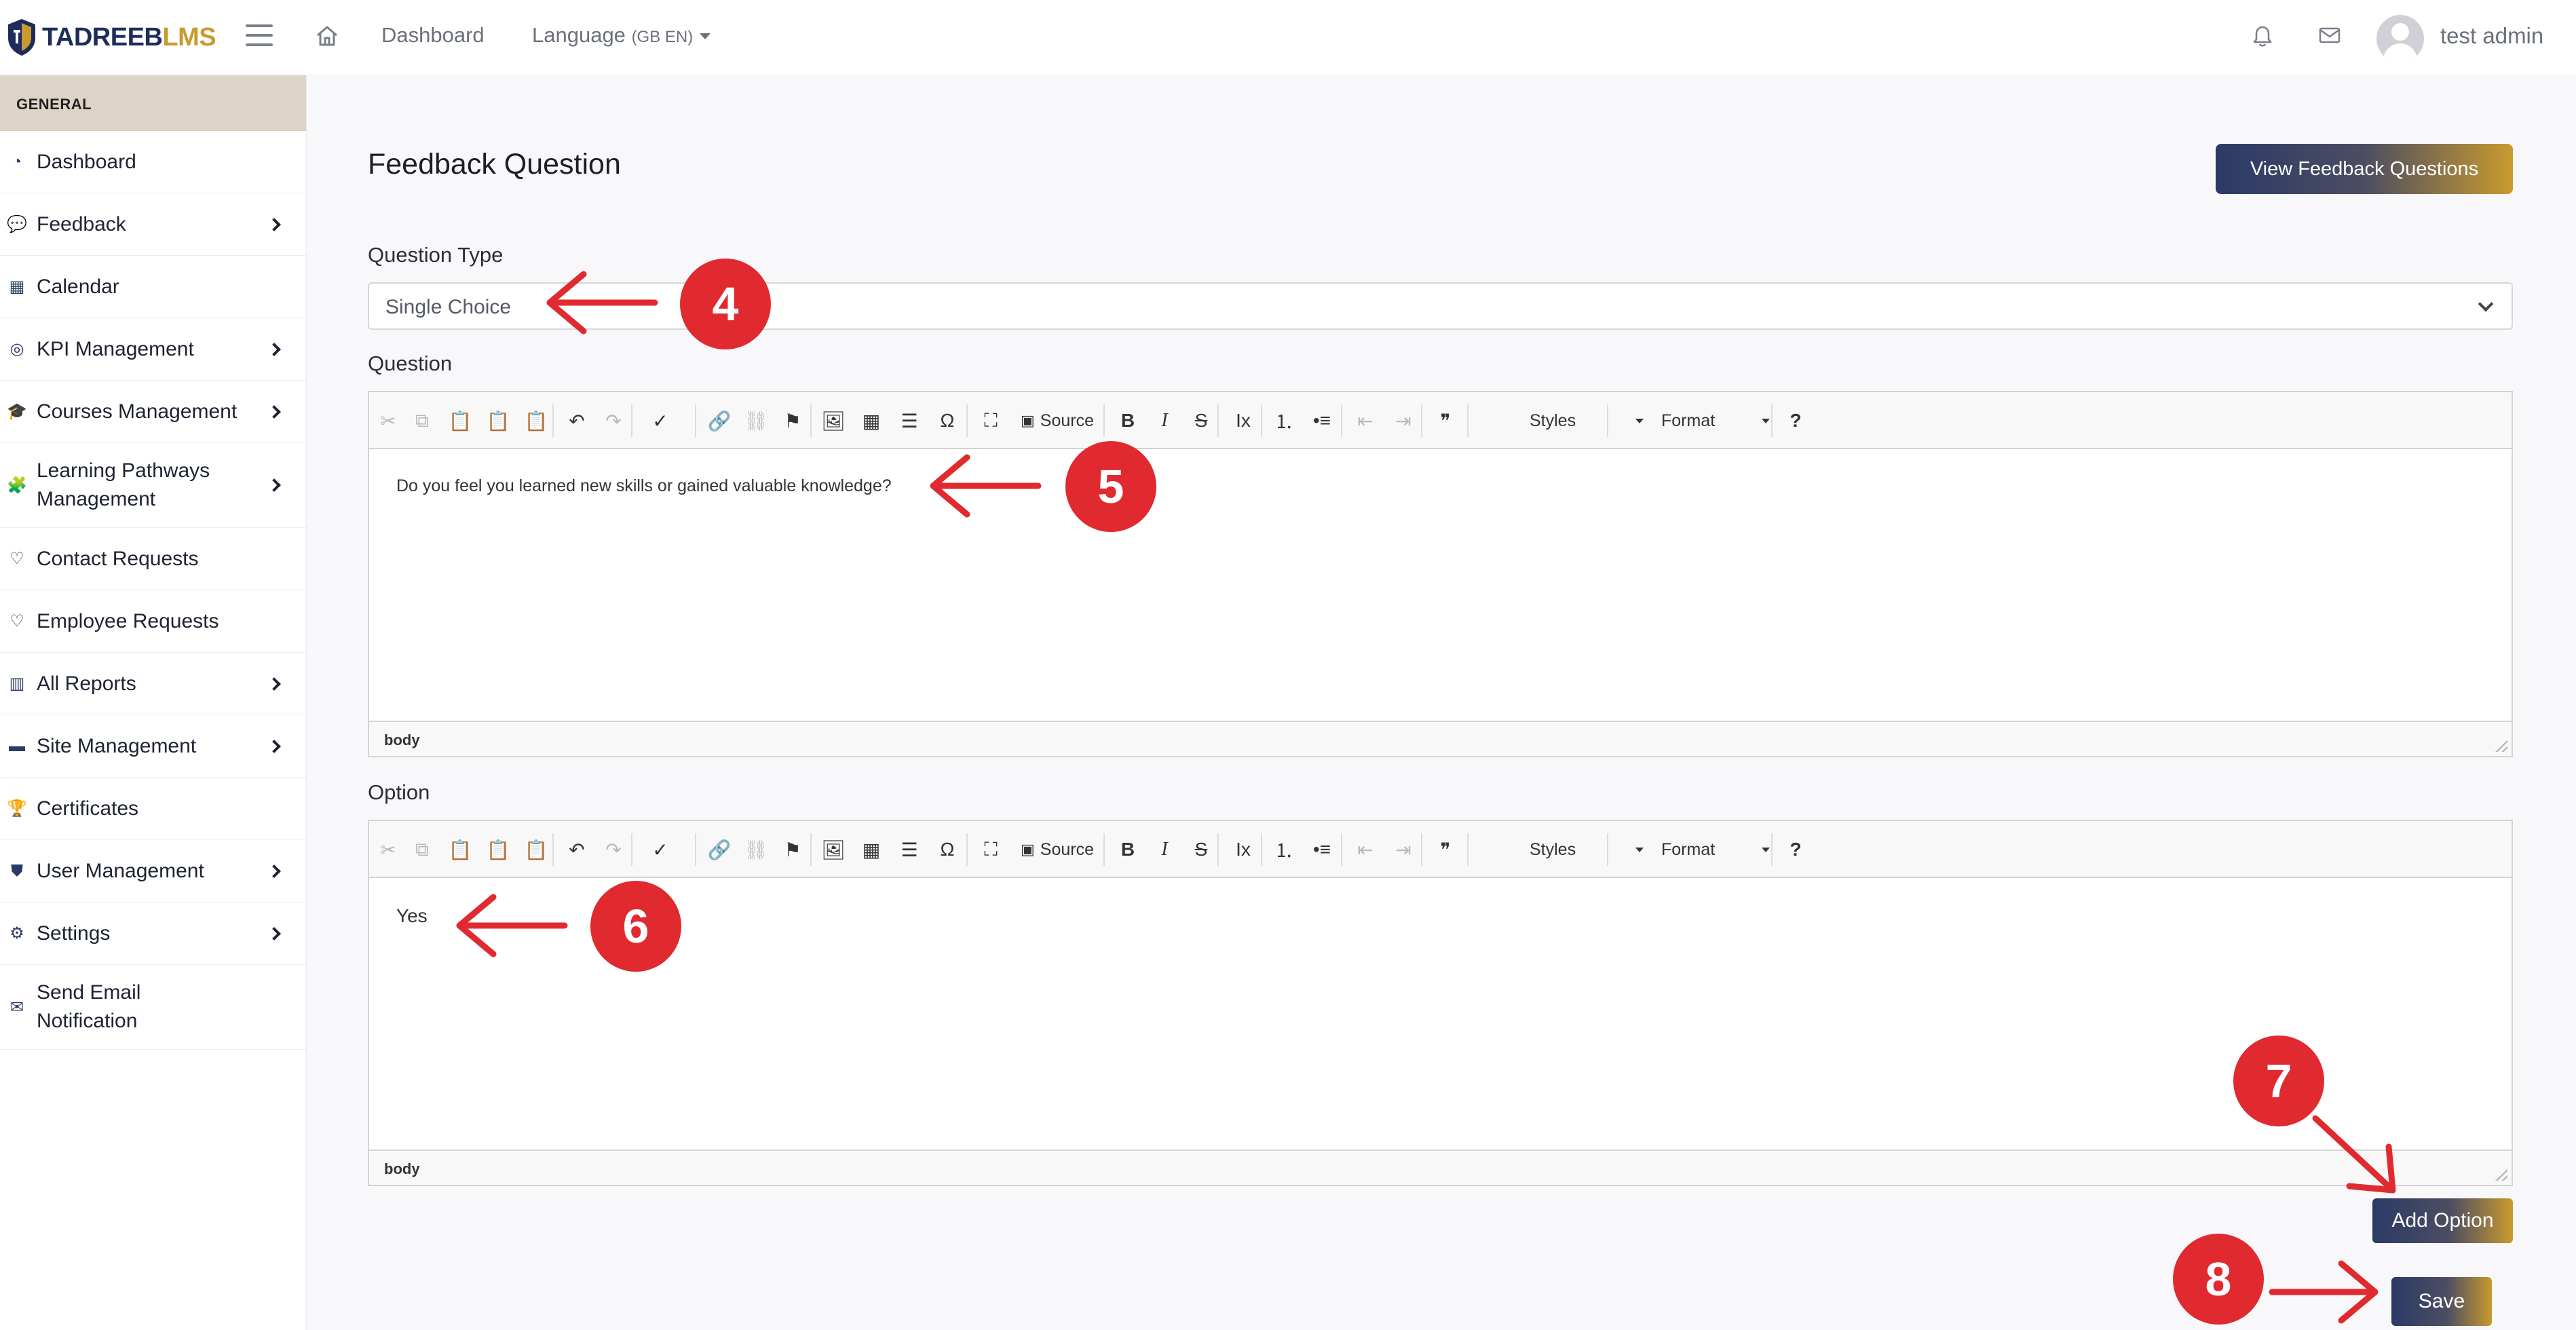 The height and width of the screenshot is (1330, 2576). I want to click on app-logo: TADREEBLMS, so click(111, 37).